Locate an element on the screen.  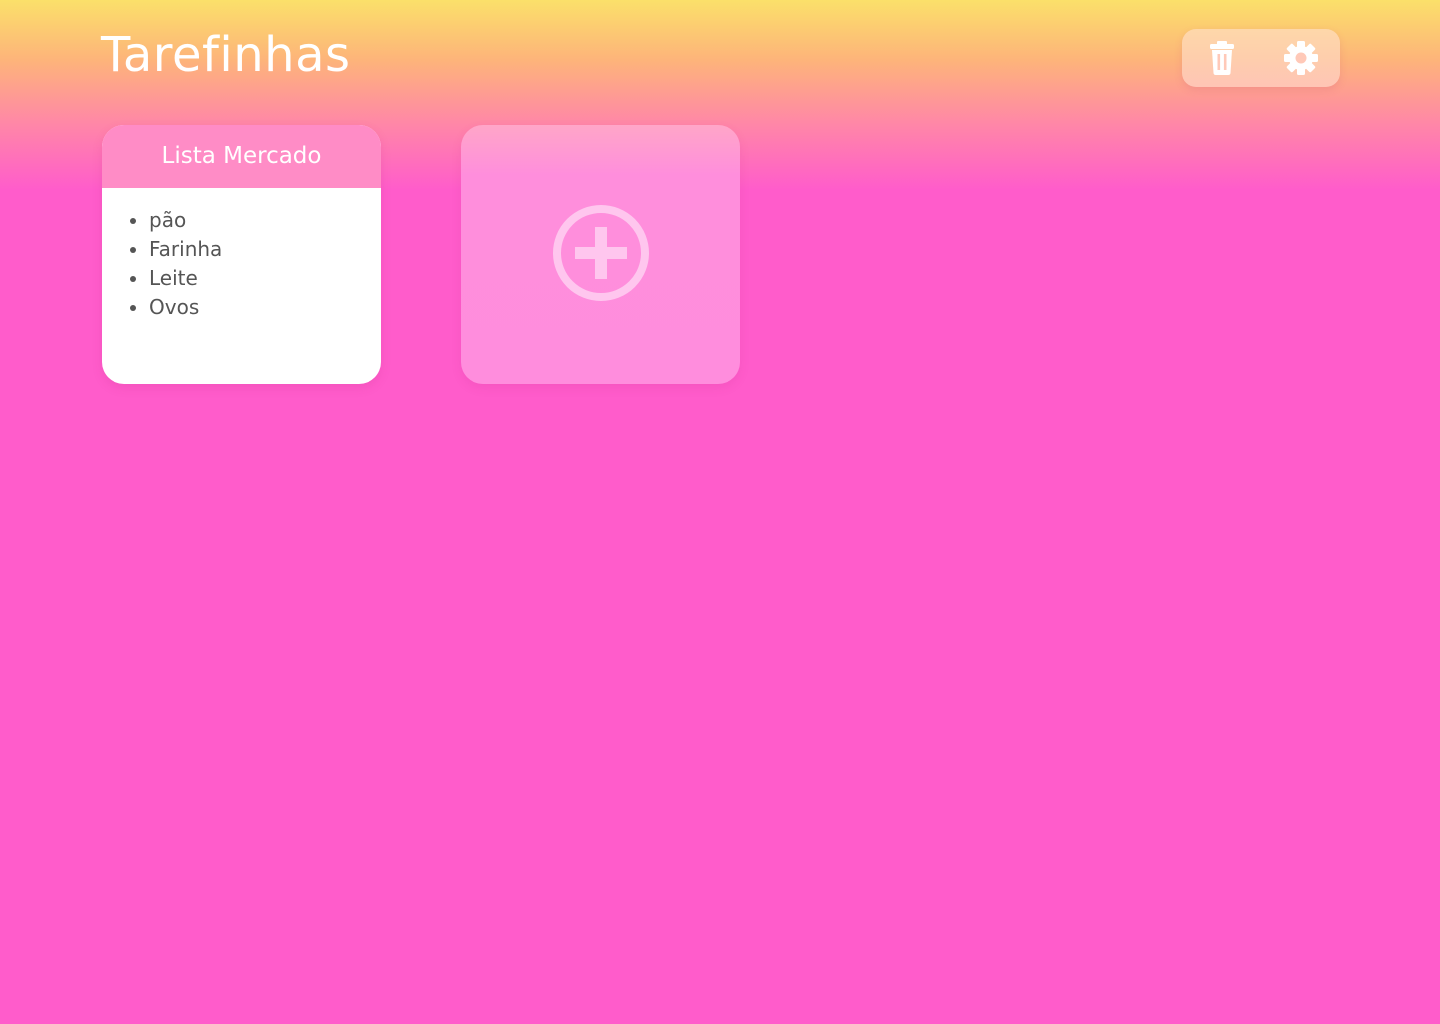
note-card: Lista Mercado pão Farinha Leite Ovos is located at coordinates (241, 254).